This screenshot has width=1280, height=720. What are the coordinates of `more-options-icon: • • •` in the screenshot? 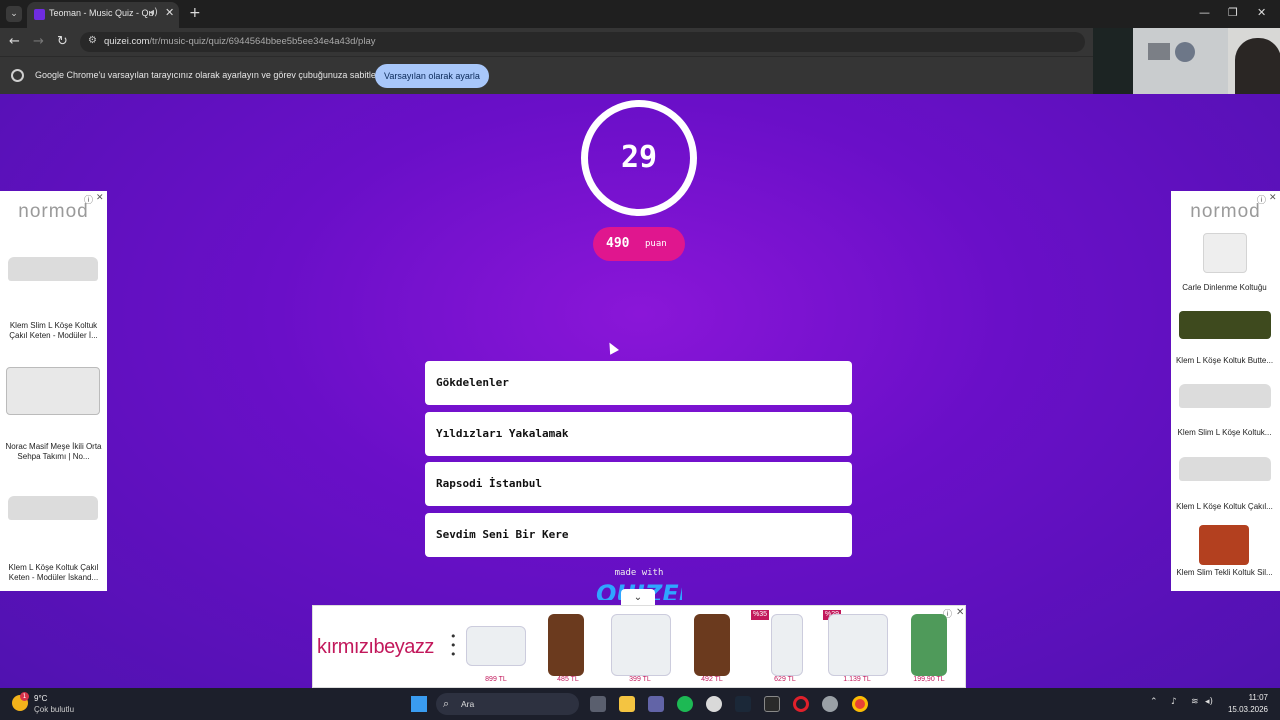 It's located at (453, 645).